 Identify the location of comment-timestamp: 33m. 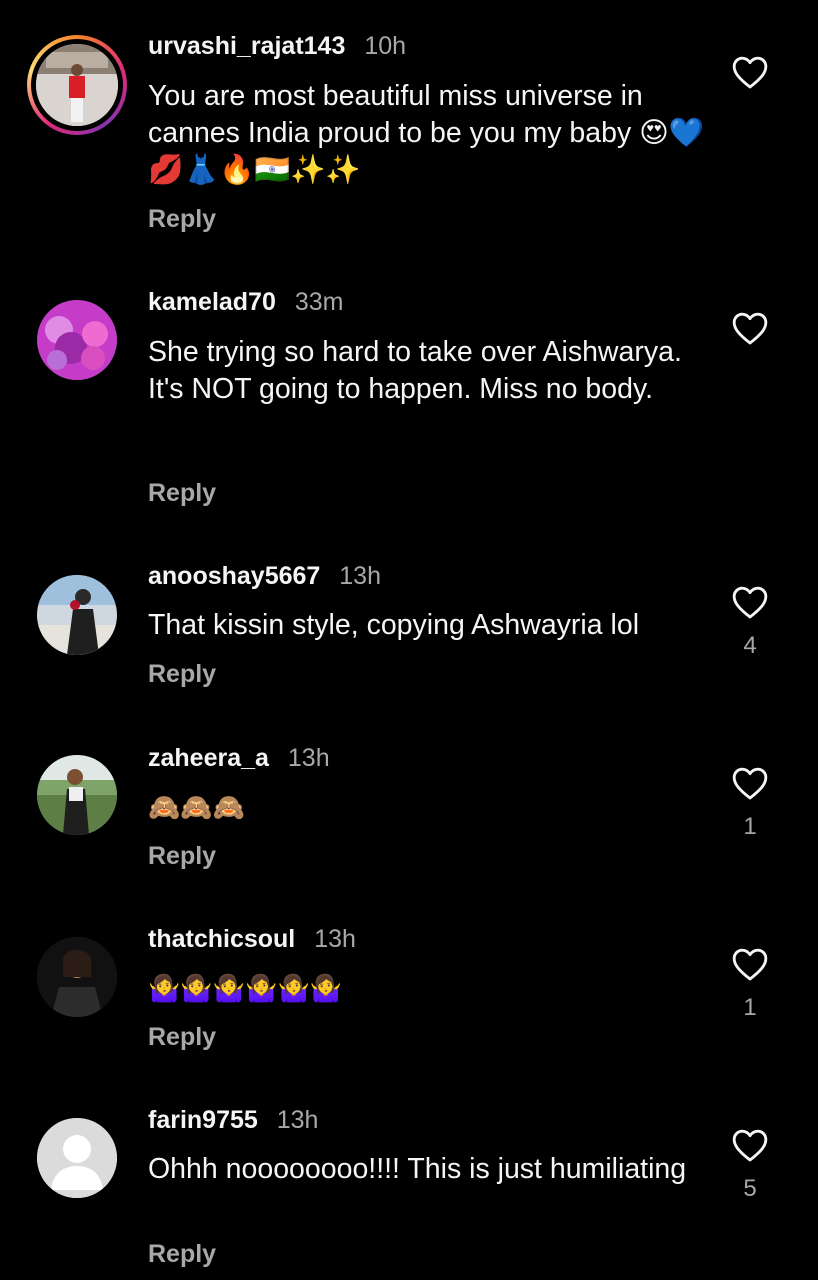
(319, 302).